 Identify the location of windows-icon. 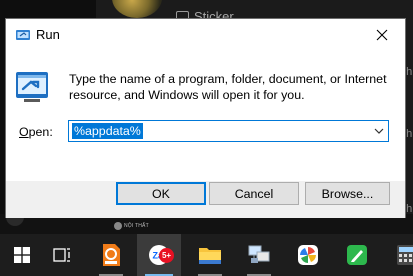
(22, 255).